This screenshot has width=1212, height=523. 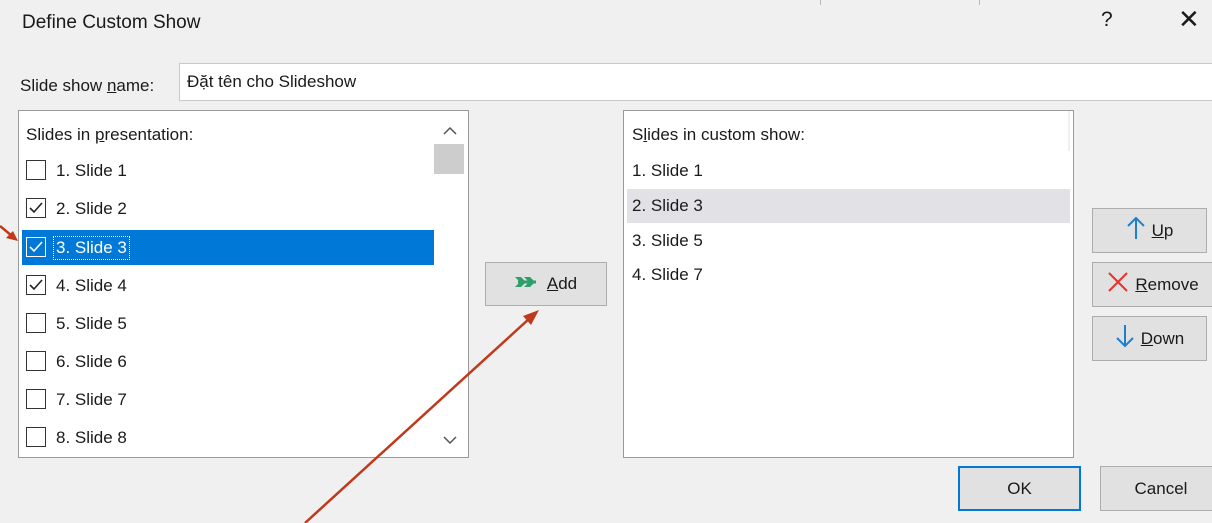 What do you see at coordinates (111, 22) in the screenshot?
I see `dialog-title: Define Custom Show` at bounding box center [111, 22].